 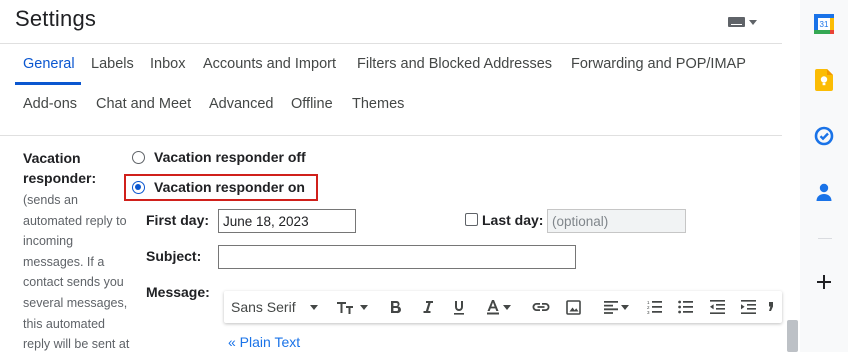 I want to click on input-tools-button, so click(x=745, y=22).